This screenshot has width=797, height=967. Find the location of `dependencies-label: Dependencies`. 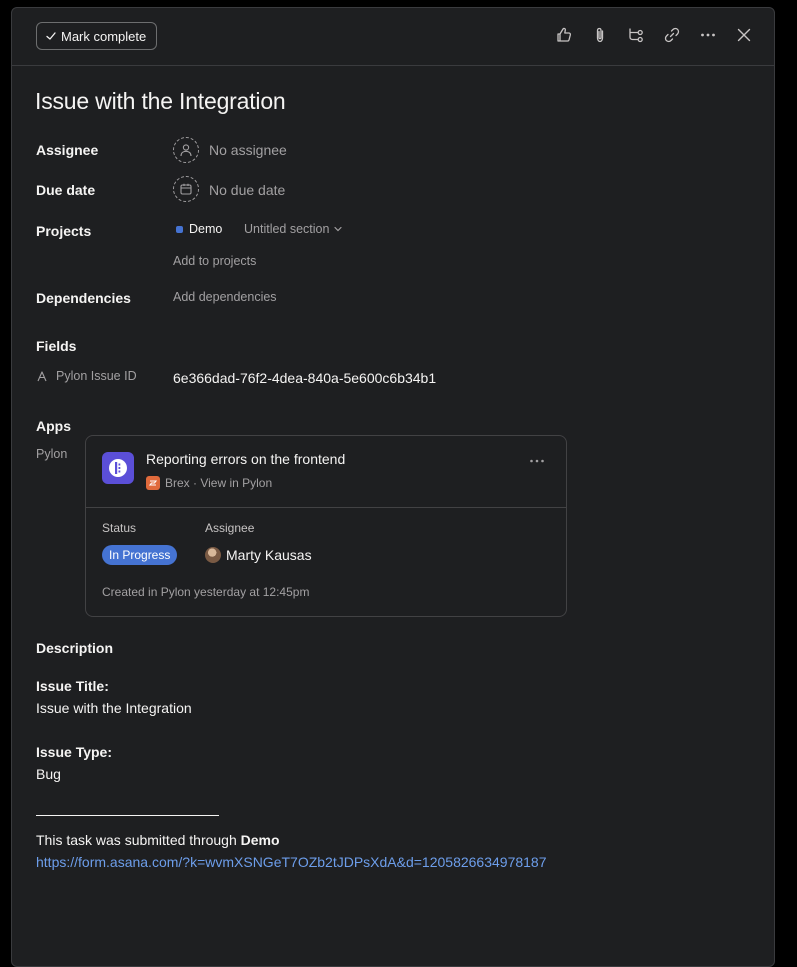

dependencies-label: Dependencies is located at coordinates (83, 298).